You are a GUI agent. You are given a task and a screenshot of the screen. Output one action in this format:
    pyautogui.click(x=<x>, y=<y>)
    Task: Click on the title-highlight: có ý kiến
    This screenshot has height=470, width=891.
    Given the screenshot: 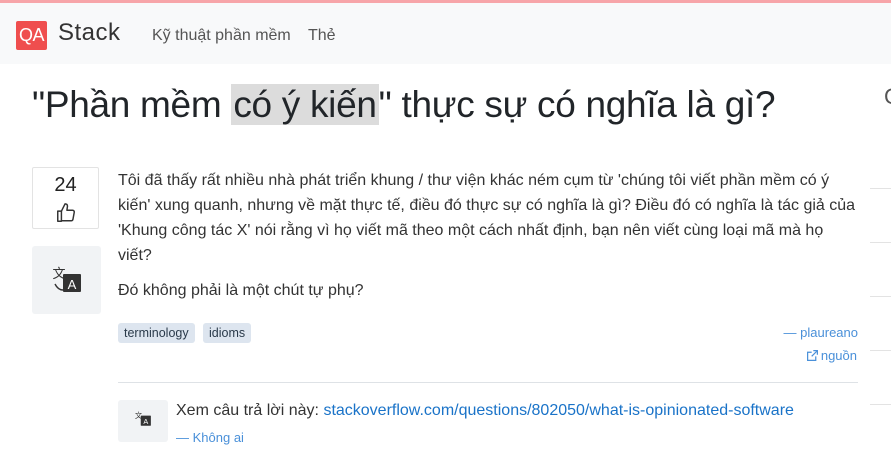 What is the action you would take?
    pyautogui.click(x=305, y=104)
    